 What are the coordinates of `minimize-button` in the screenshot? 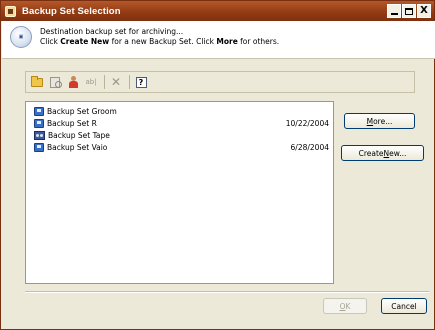 It's located at (394, 11).